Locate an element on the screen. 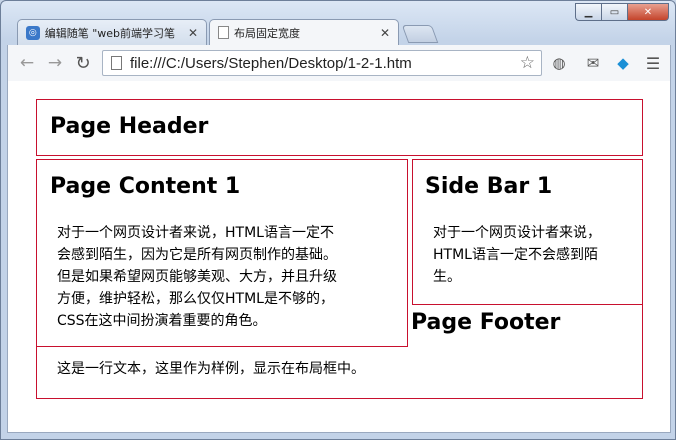 The image size is (676, 440). minimize-button: ▁ is located at coordinates (588, 12).